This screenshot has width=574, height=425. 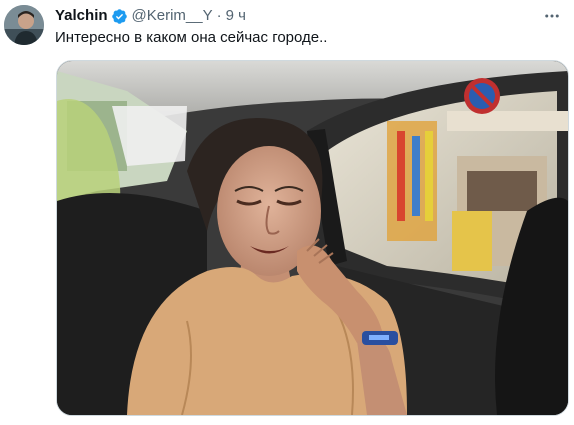 I want to click on more-options-button, so click(x=552, y=16).